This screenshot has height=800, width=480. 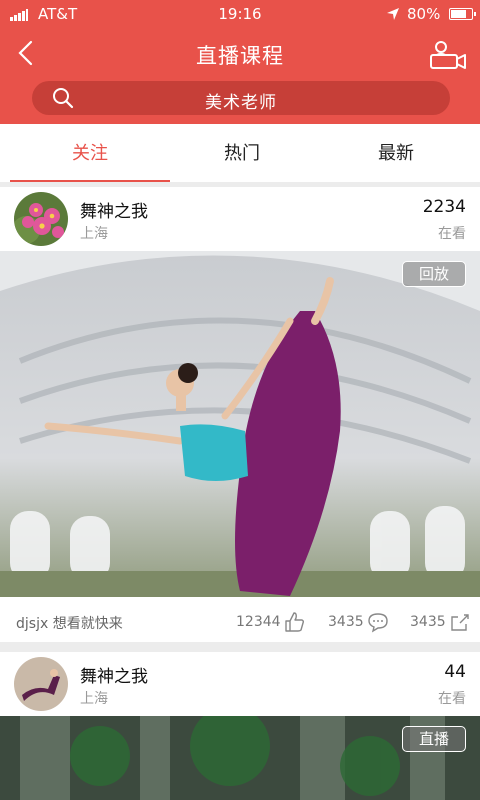 What do you see at coordinates (455, 672) in the screenshot?
I see `viewer-count: 44` at bounding box center [455, 672].